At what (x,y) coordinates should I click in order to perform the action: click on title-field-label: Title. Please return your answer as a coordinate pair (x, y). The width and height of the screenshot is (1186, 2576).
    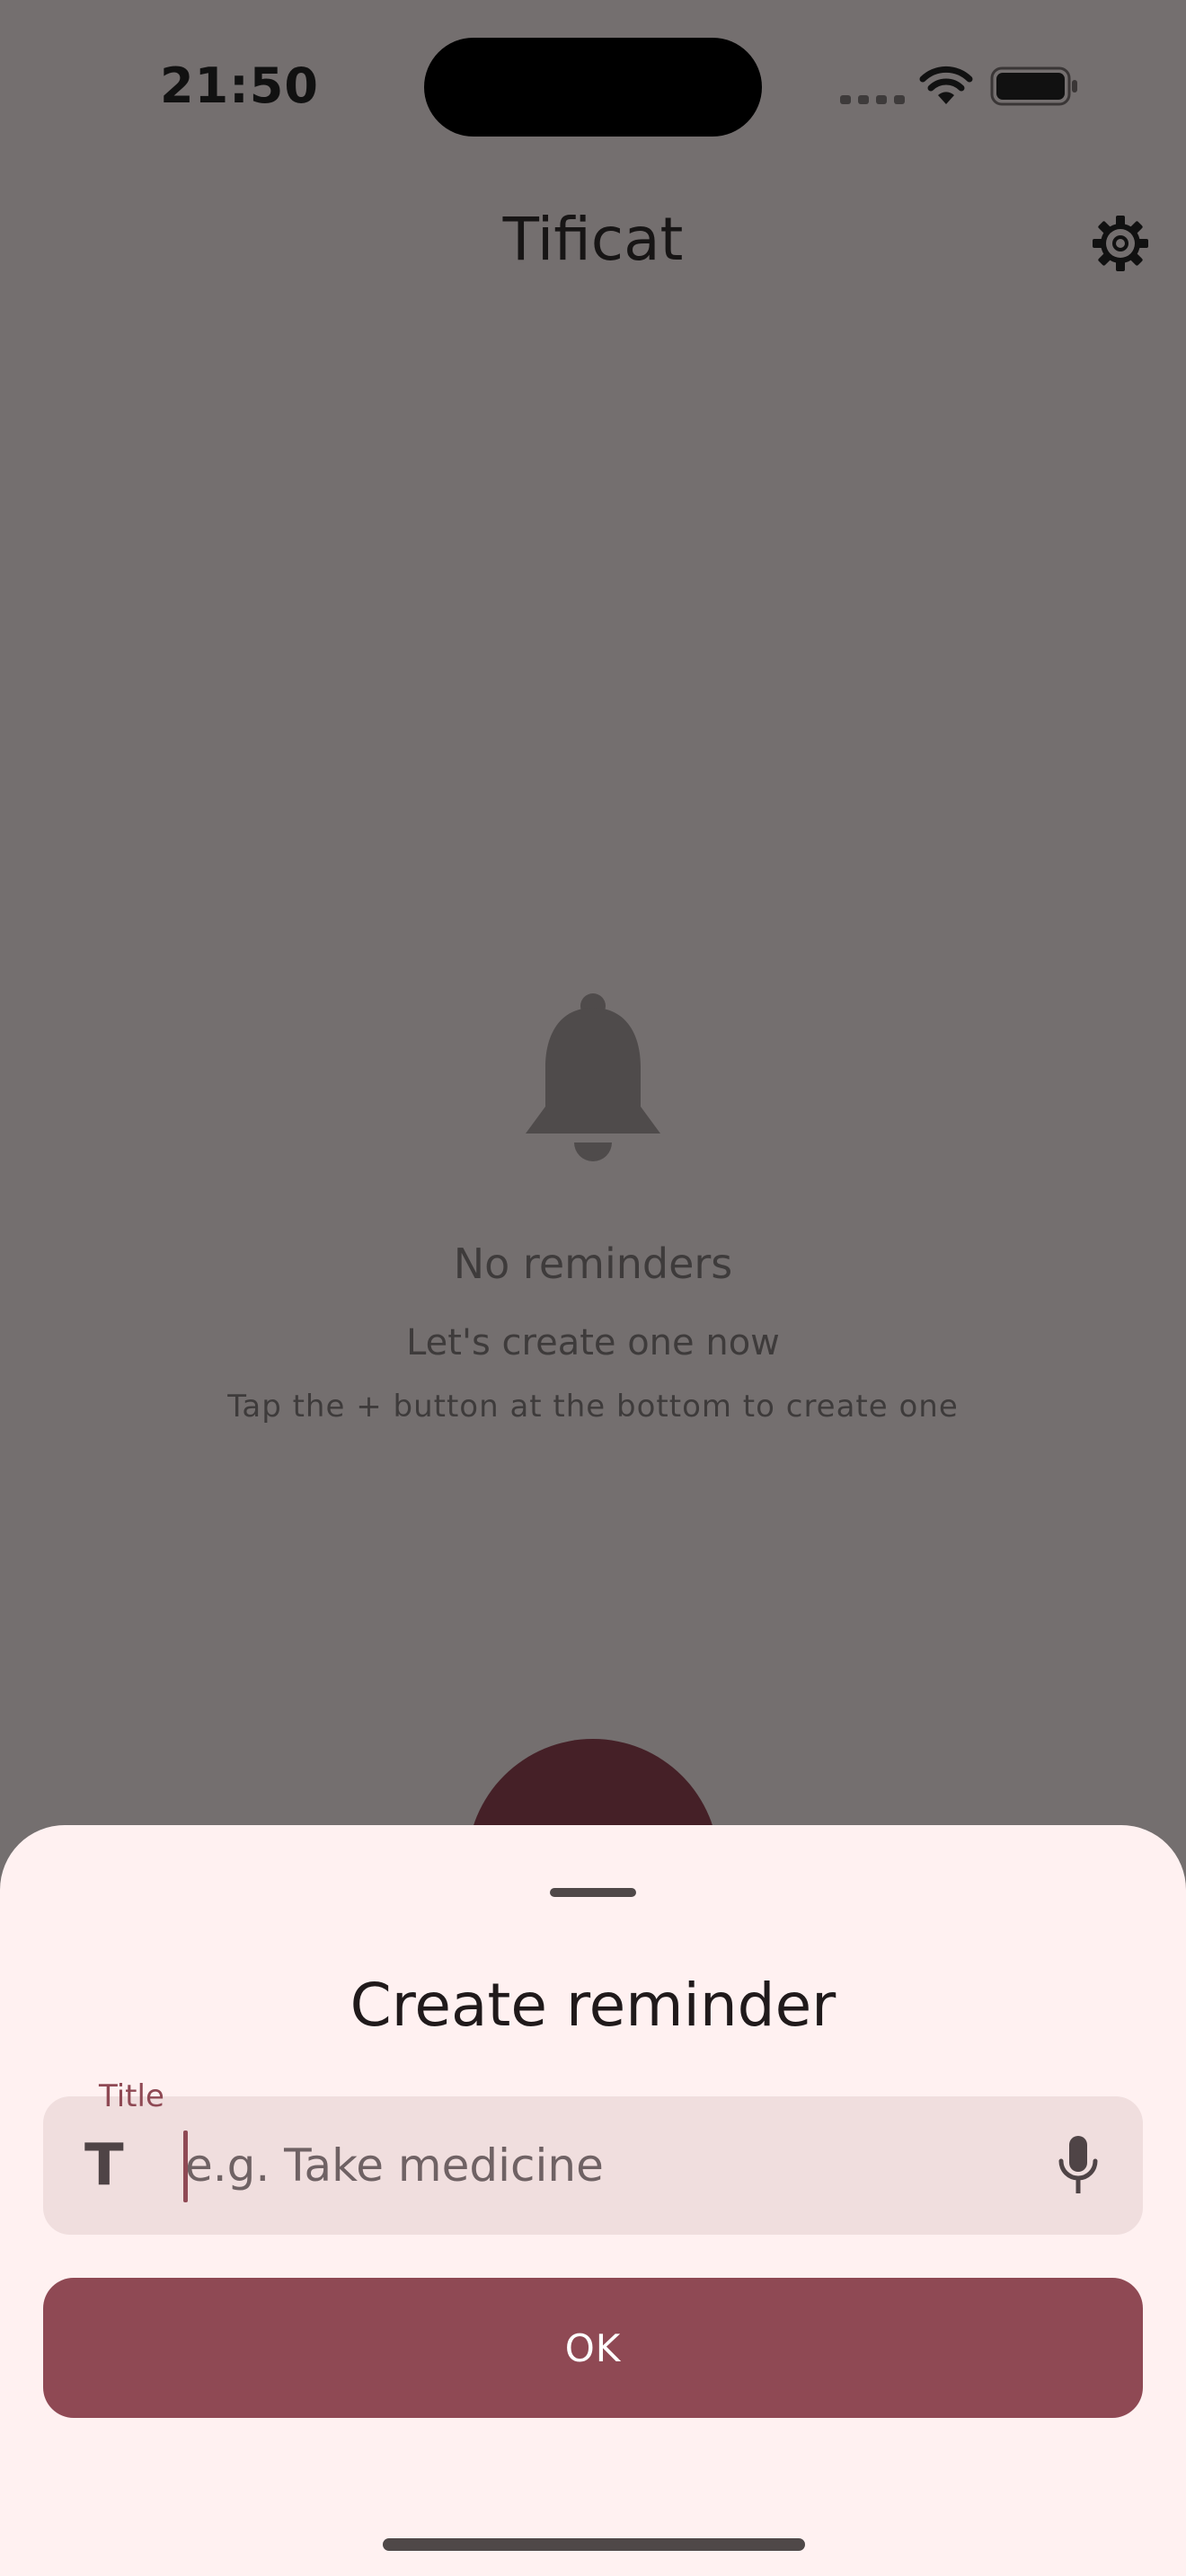
    Looking at the image, I should click on (131, 2096).